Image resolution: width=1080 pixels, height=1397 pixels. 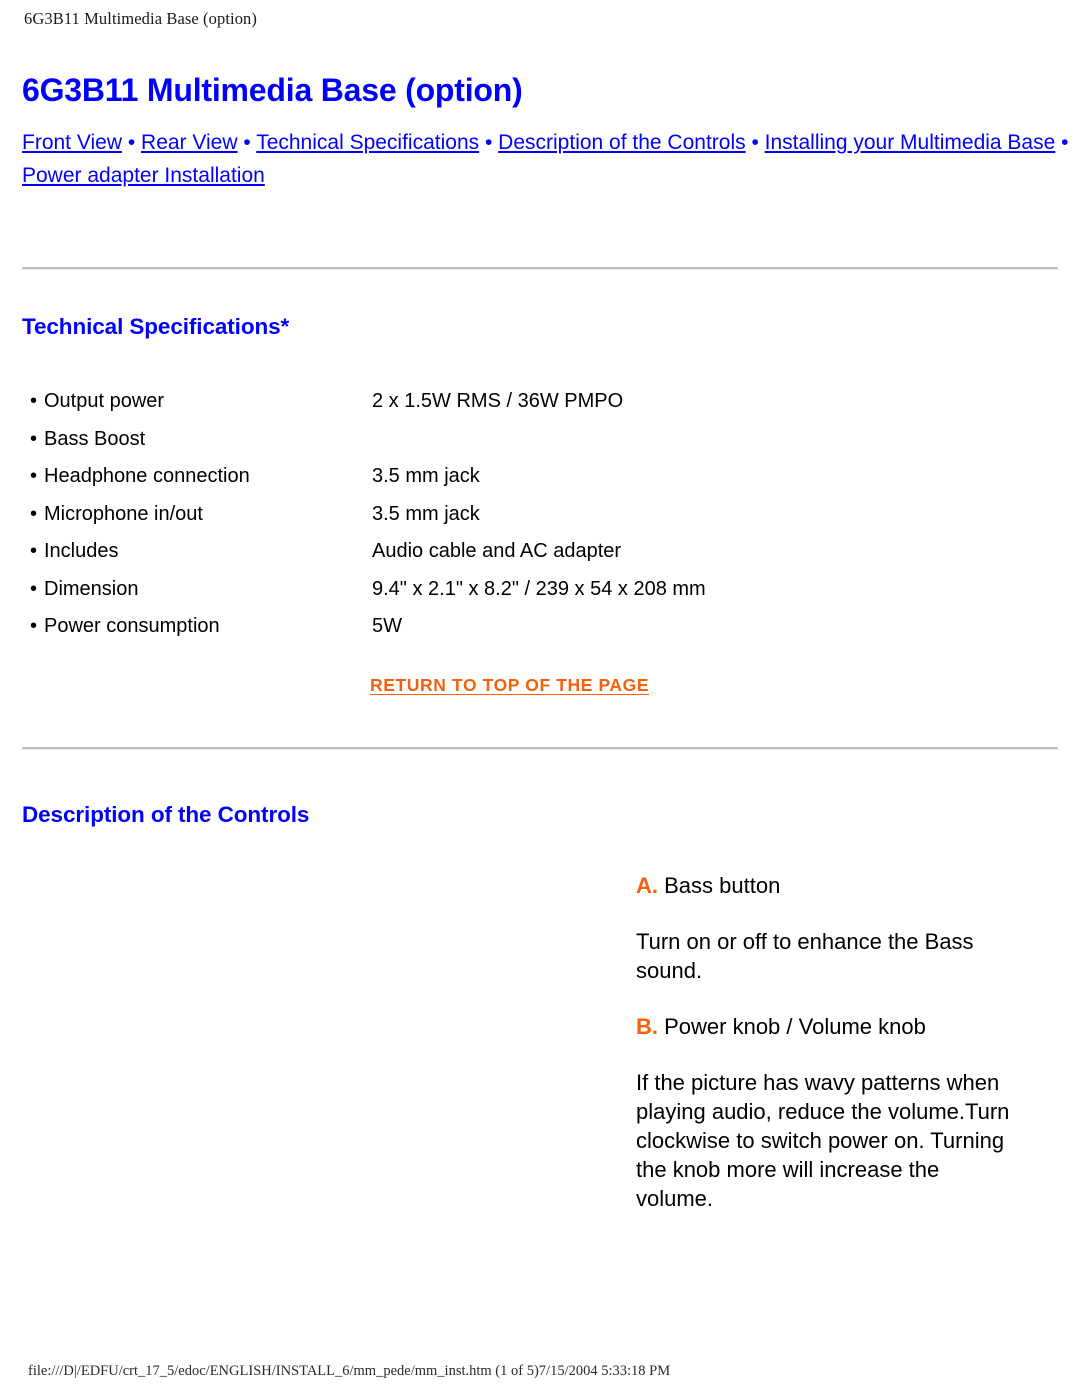 What do you see at coordinates (156, 326) in the screenshot?
I see `technical-specifications-heading: Technical Specifications*` at bounding box center [156, 326].